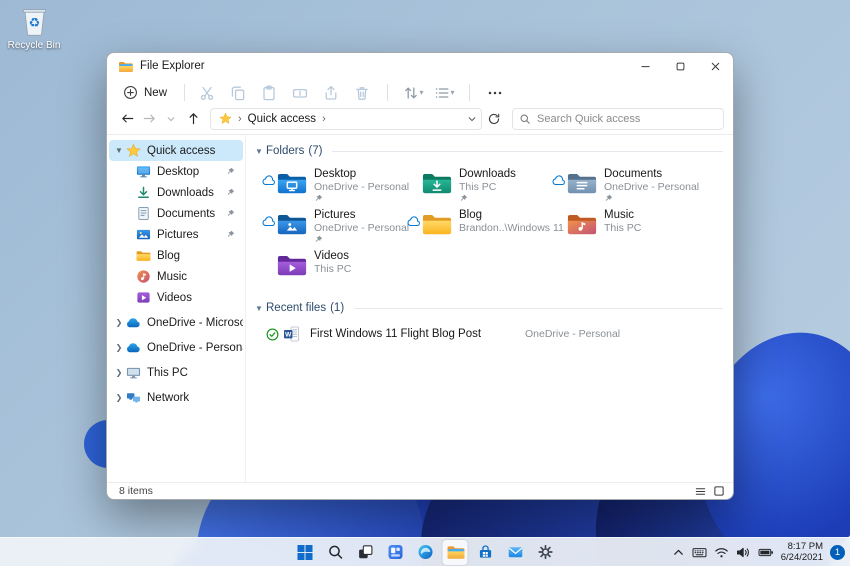 The width and height of the screenshot is (850, 566). I want to click on delete-button, so click(362, 93).